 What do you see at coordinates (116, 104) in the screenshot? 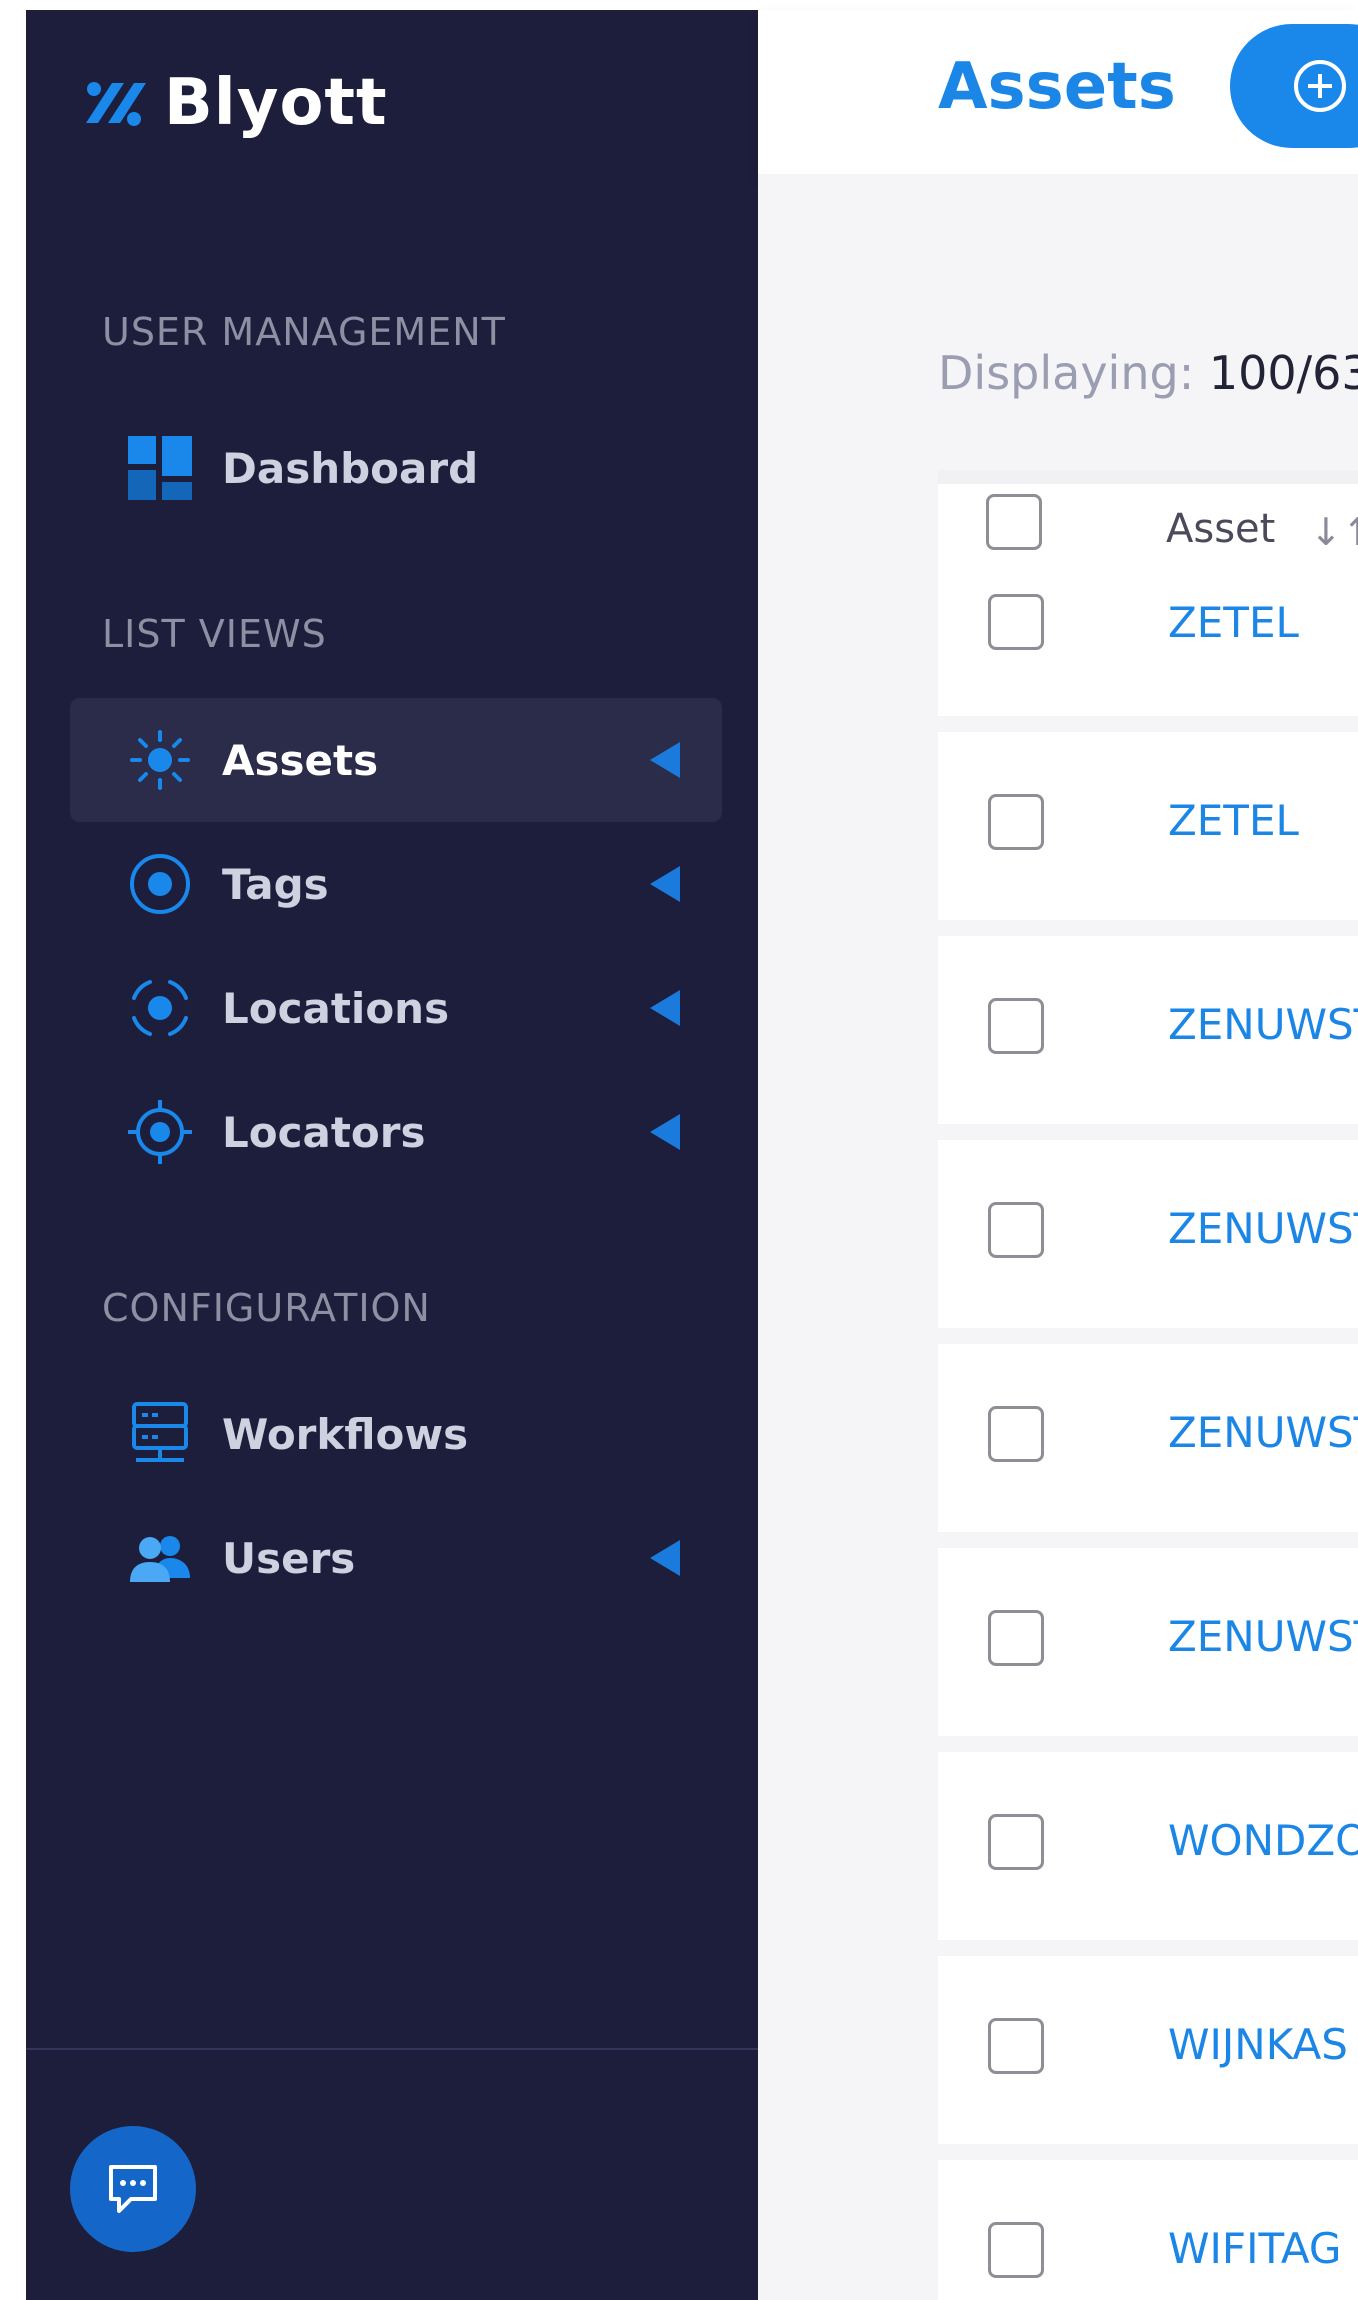
I see `brand-logo-icon` at bounding box center [116, 104].